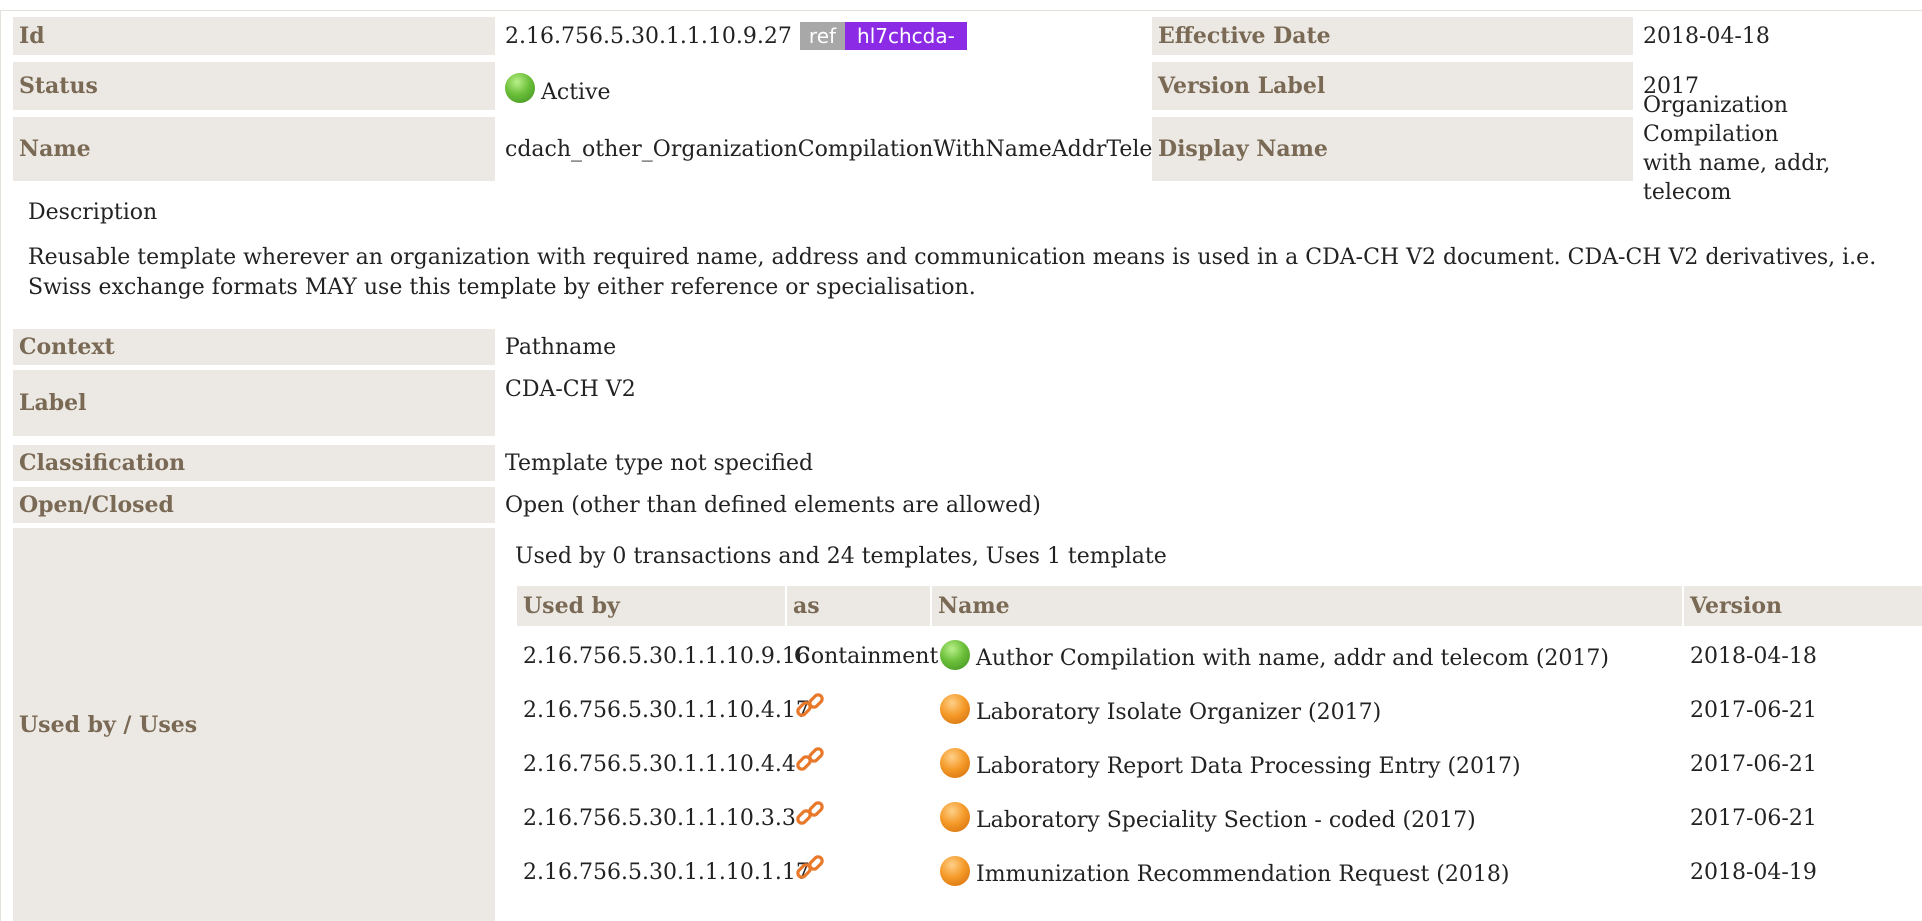  Describe the element at coordinates (254, 149) in the screenshot. I see `name-label: Name` at that location.